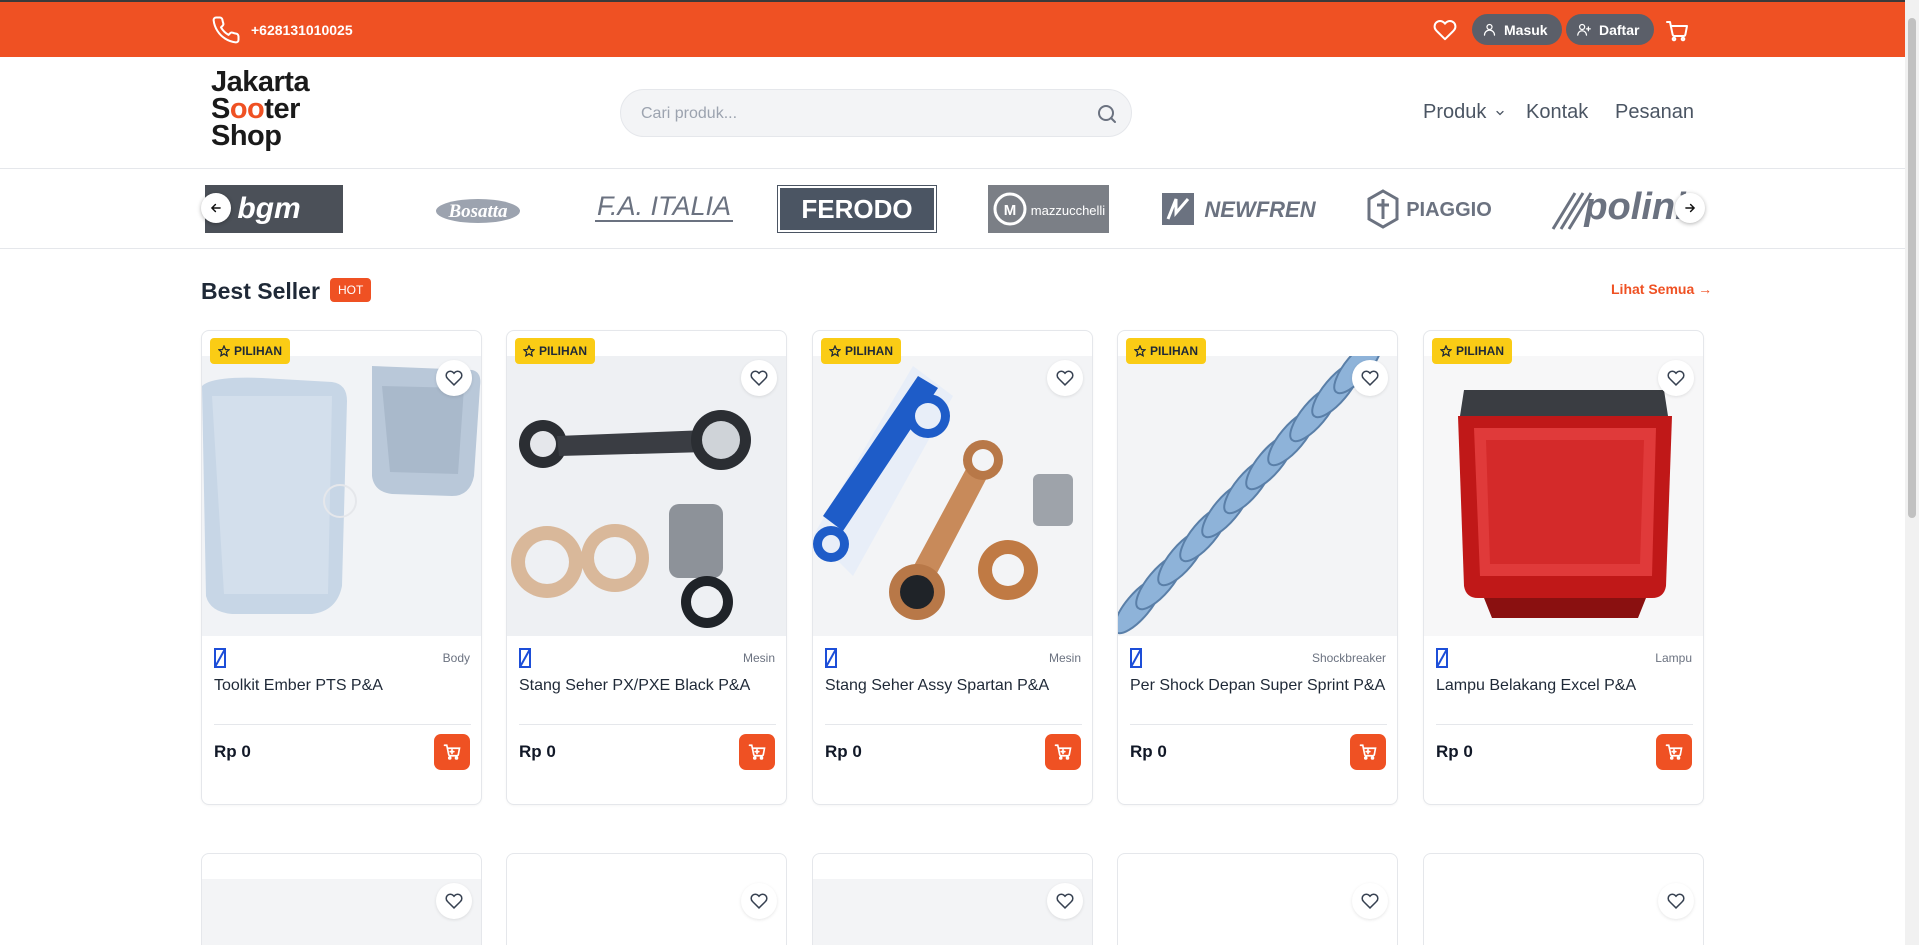  I want to click on brand-logo-mazzucchelli: Mmazzucchelli, so click(1048, 209).